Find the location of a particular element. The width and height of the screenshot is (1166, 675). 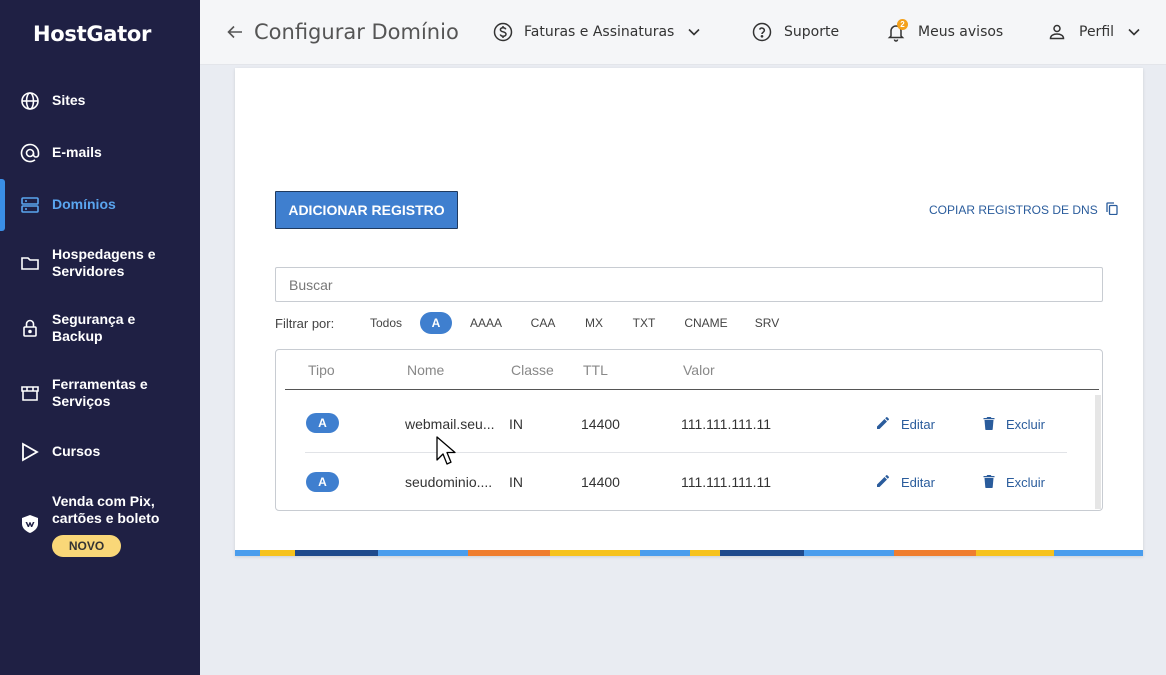

filter-chip-txt: TXT is located at coordinates (644, 323).